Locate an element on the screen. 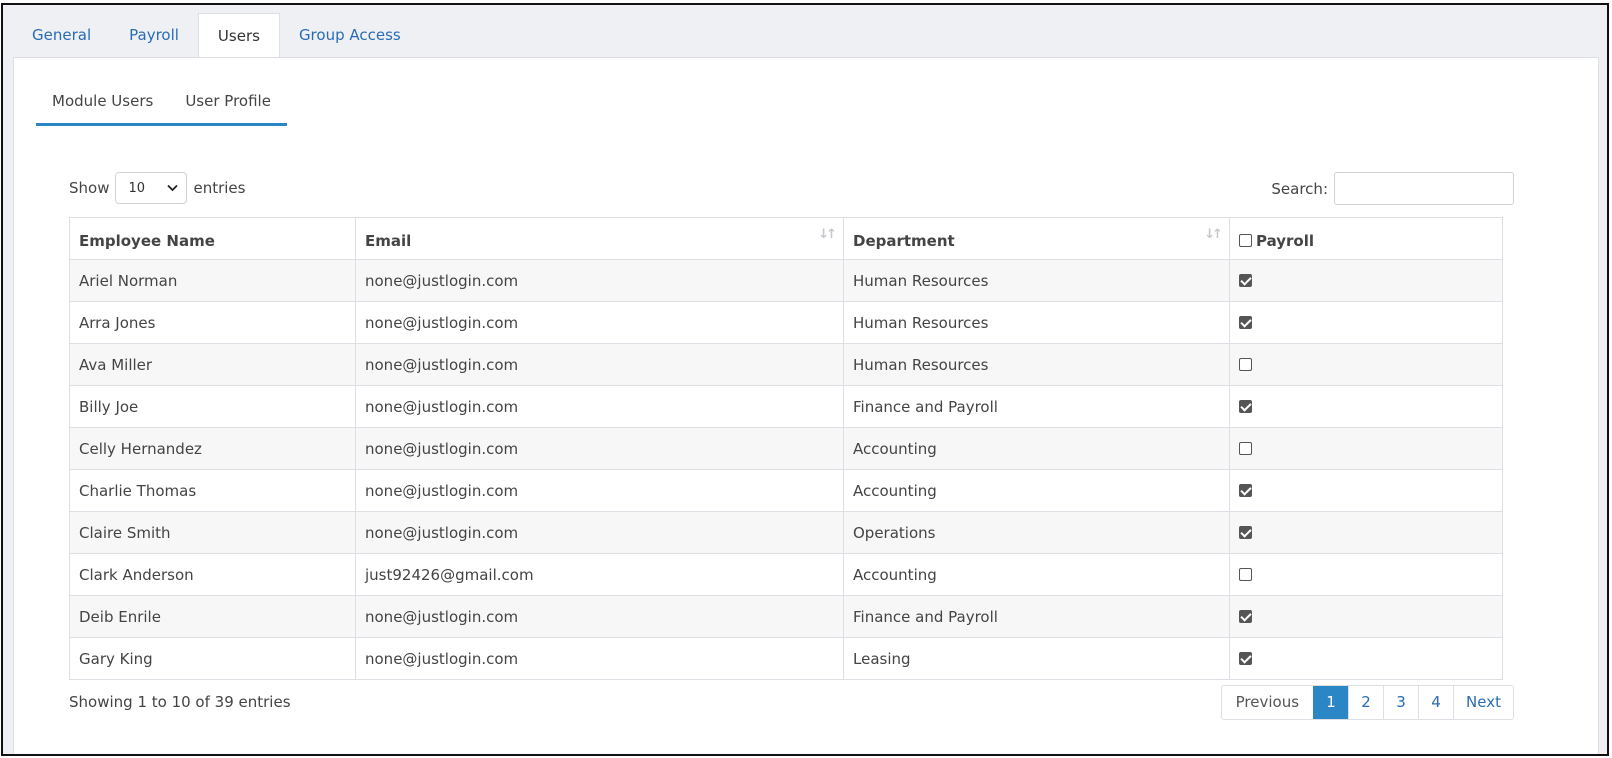 This screenshot has height=758, width=1612. select-all-payroll-checkbox is located at coordinates (1245, 240).